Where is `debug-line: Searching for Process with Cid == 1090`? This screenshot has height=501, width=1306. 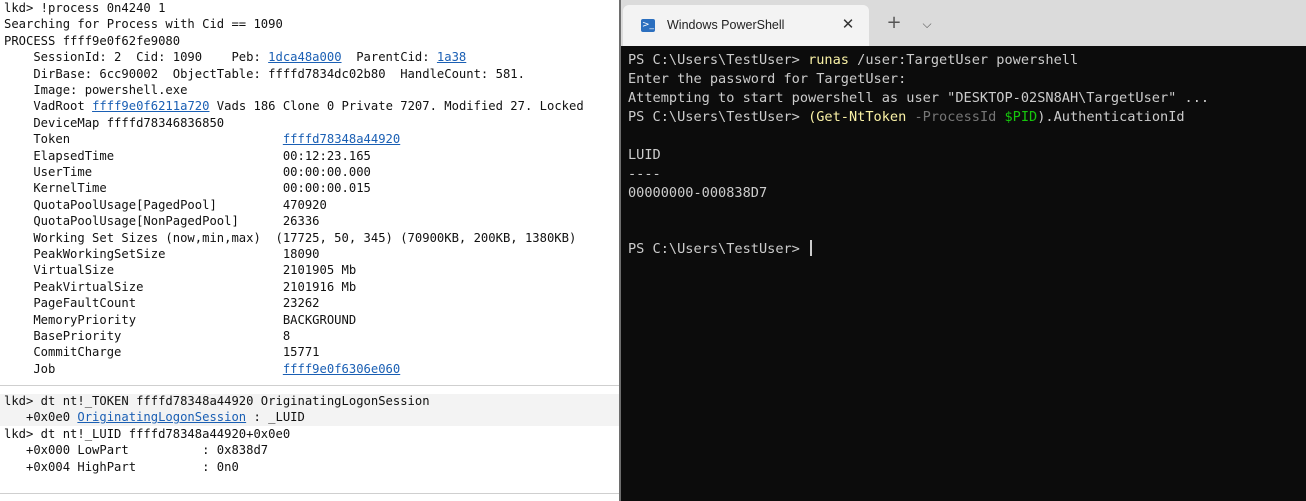
debug-line: Searching for Process with Cid == 1090 is located at coordinates (143, 24).